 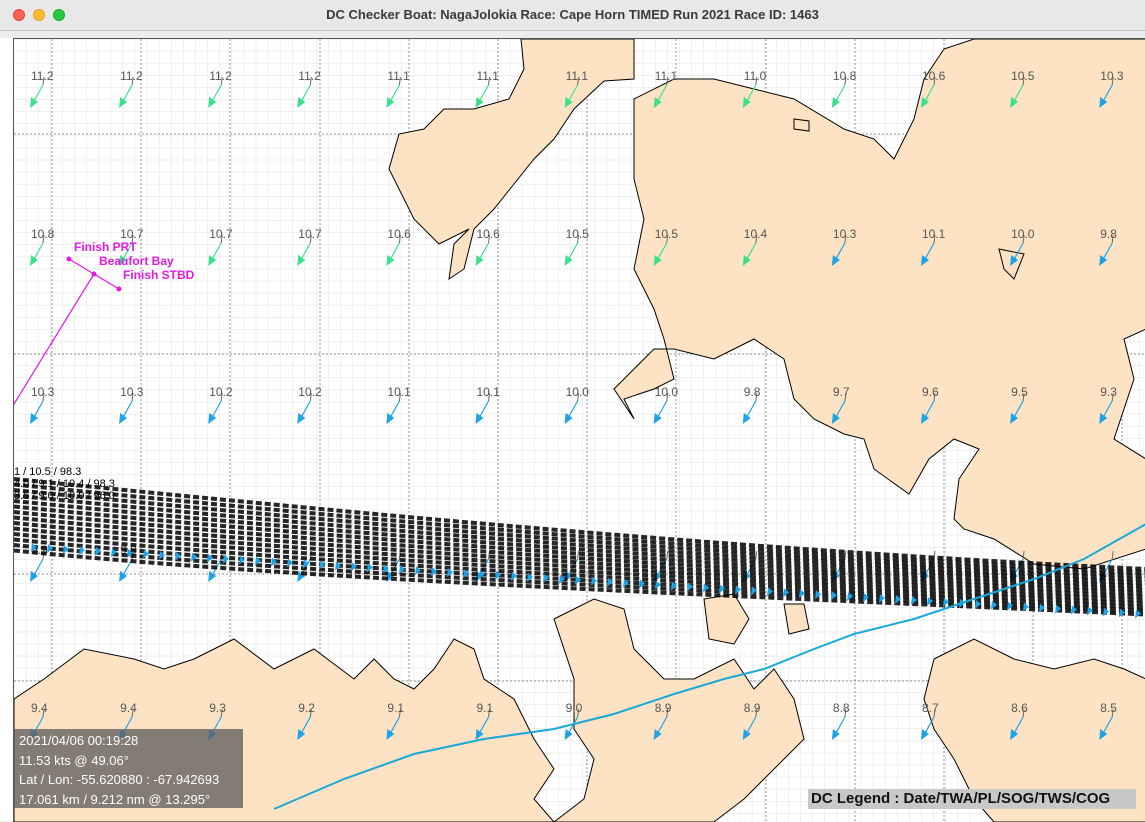 What do you see at coordinates (840, 720) in the screenshot?
I see `wind-barb: 8.8` at bounding box center [840, 720].